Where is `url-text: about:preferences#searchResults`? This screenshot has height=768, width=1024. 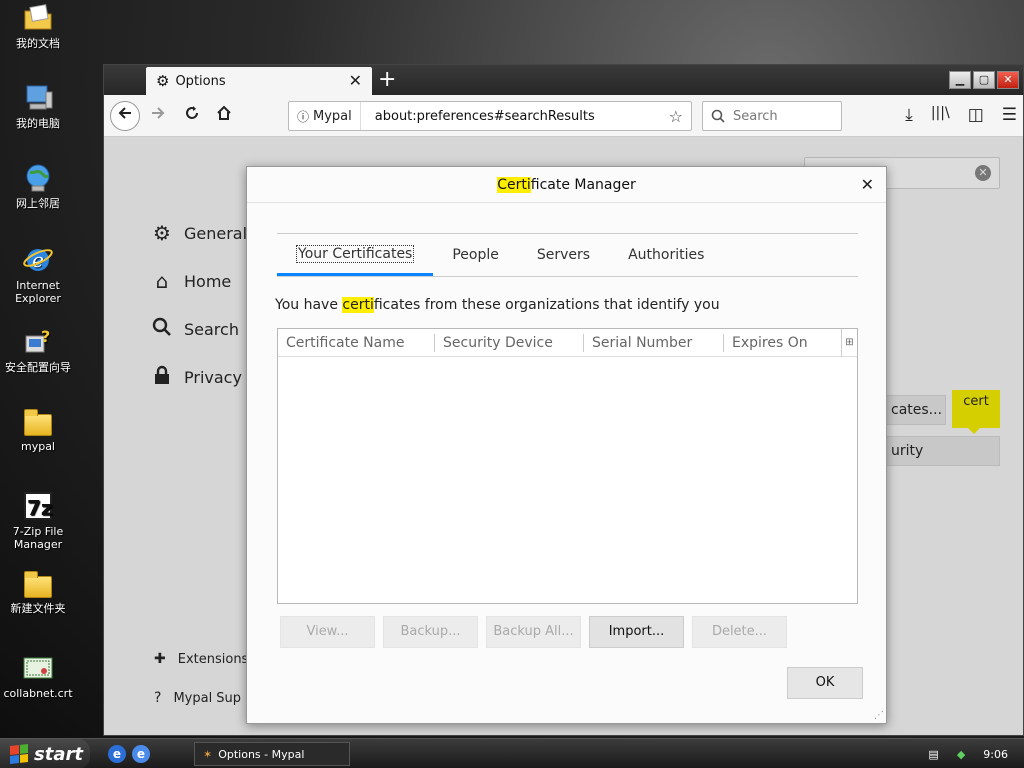 url-text: about:preferences#searchResults is located at coordinates (515, 116).